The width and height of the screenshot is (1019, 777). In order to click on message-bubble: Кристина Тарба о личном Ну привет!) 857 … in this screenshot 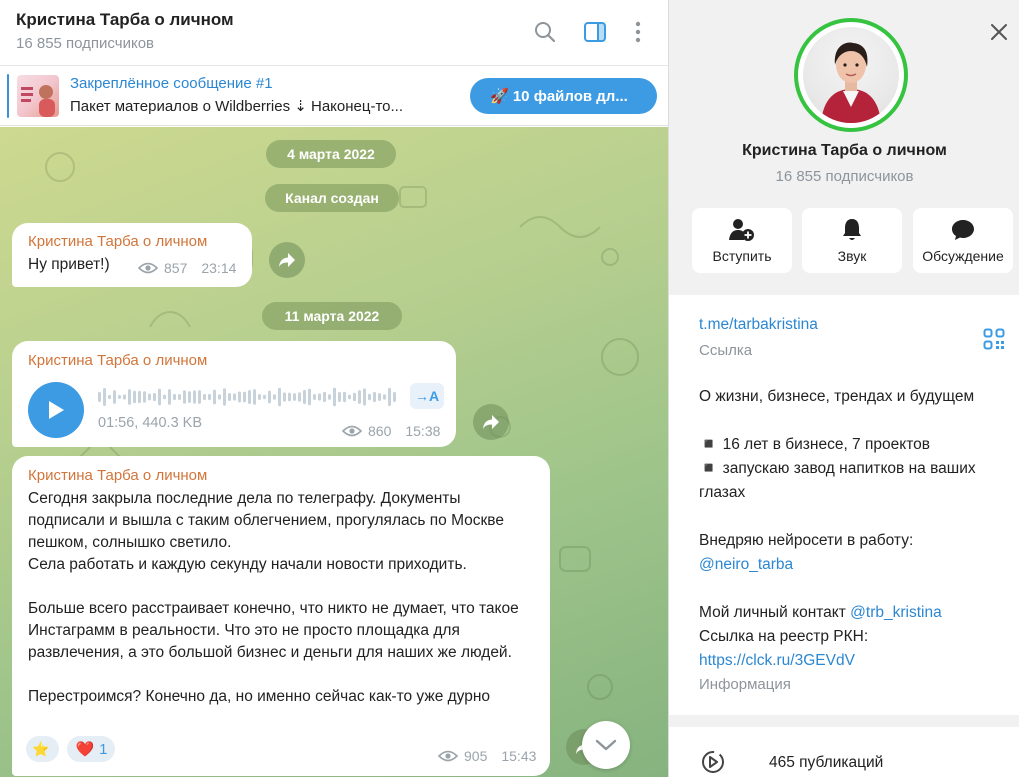, I will do `click(132, 255)`.